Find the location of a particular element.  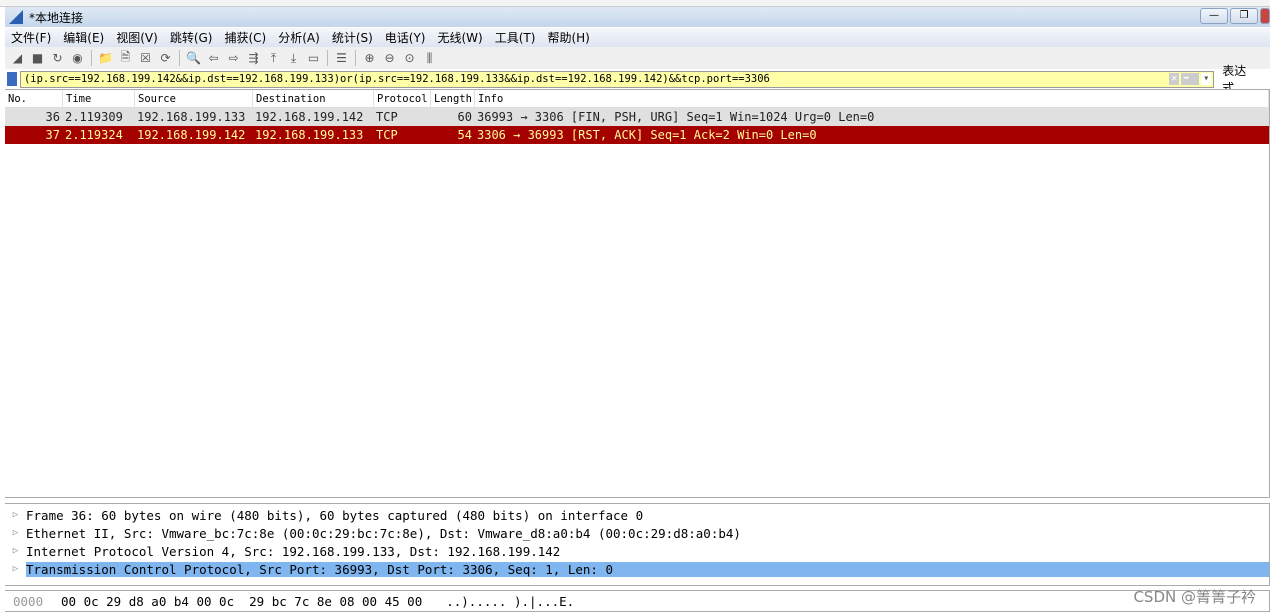

menu-item-3: 跳转(G) is located at coordinates (191, 37).